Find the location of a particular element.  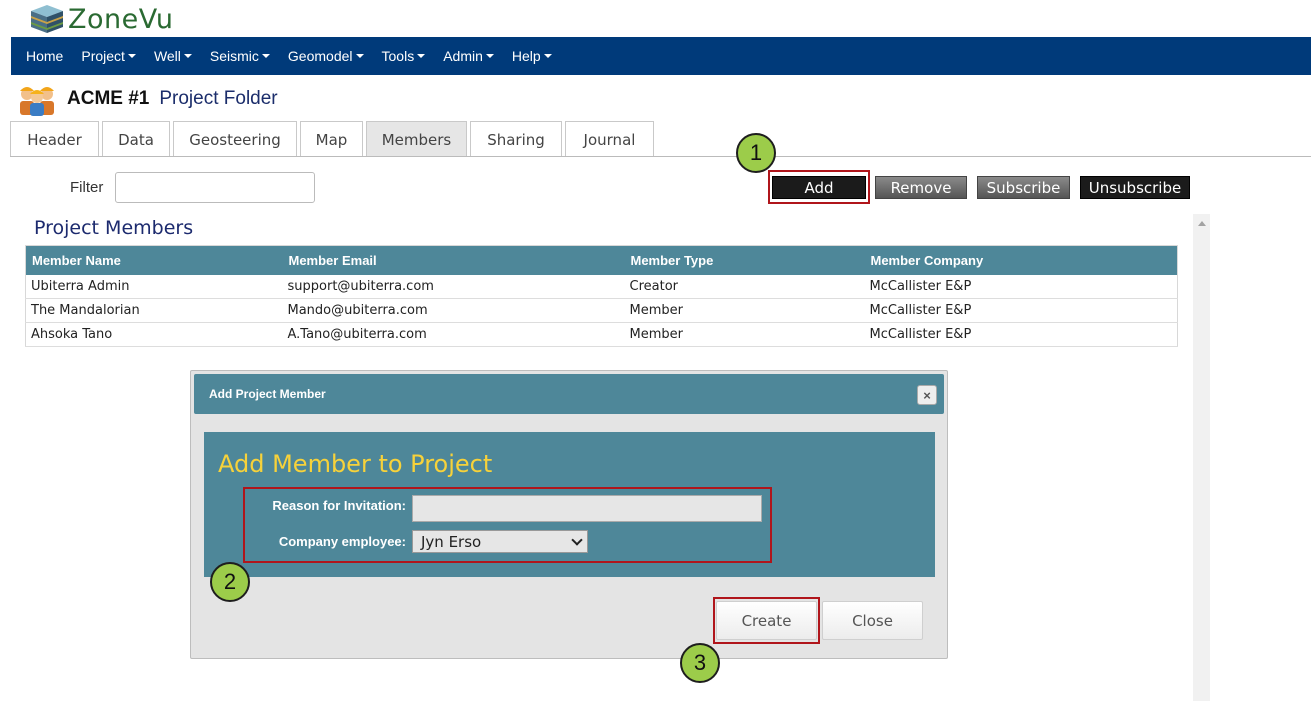

nav-geomodel: Geomodel is located at coordinates (326, 56).